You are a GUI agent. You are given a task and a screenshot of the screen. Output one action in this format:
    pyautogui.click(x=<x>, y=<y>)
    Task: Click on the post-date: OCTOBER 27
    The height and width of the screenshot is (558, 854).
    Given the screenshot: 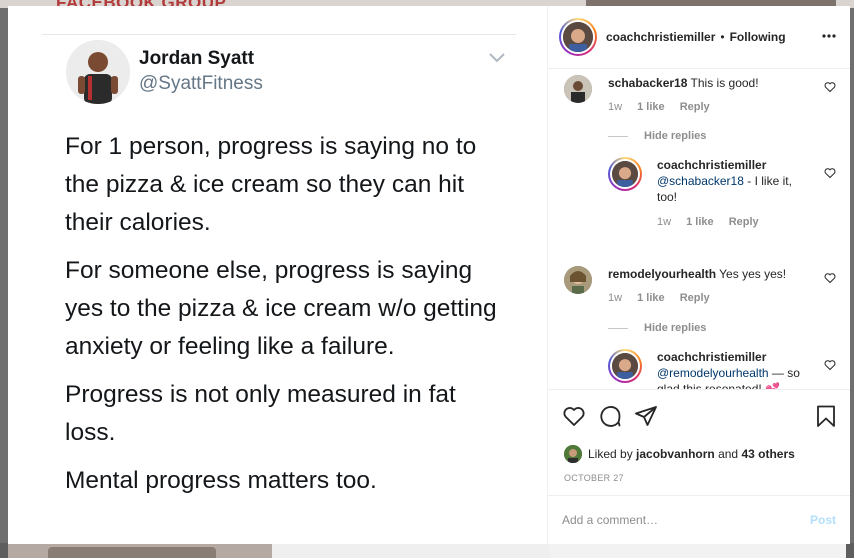 What is the action you would take?
    pyautogui.click(x=699, y=483)
    